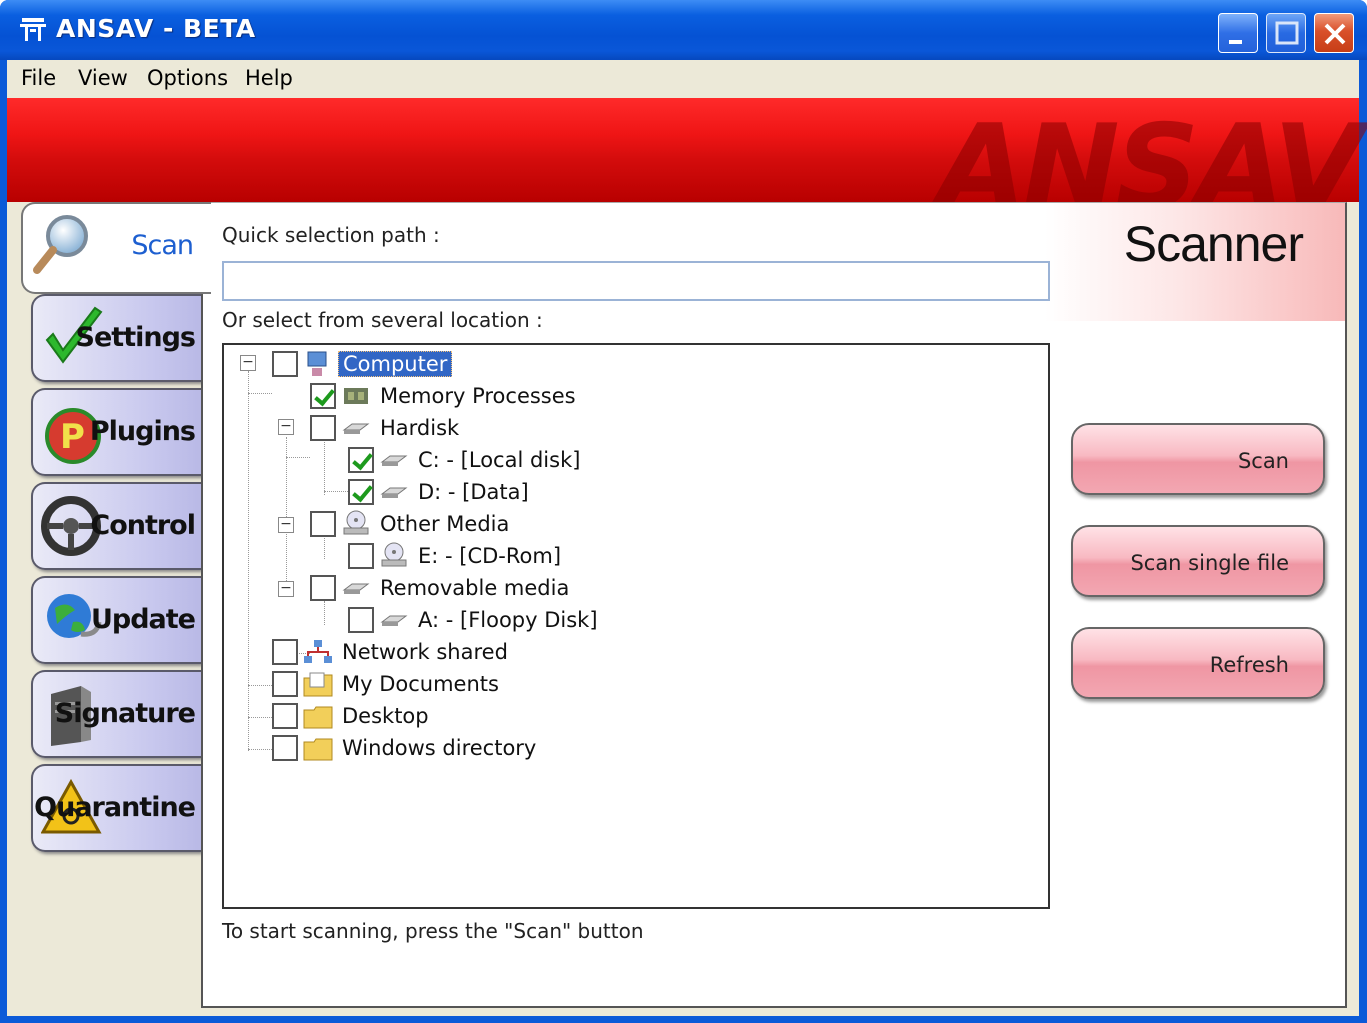 The image size is (1367, 1023). What do you see at coordinates (143, 525) in the screenshot?
I see `tab-label: Control` at bounding box center [143, 525].